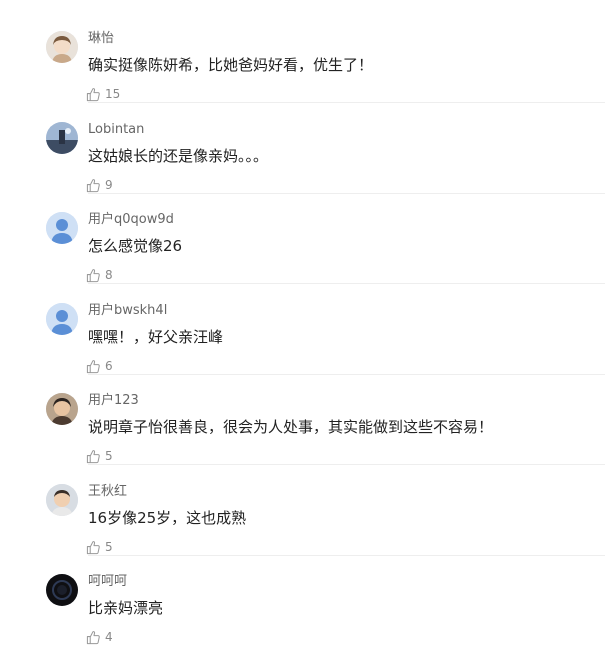 Image resolution: width=605 pixels, height=665 pixels. What do you see at coordinates (302, 529) in the screenshot?
I see `comment-item: 王秋红 16岁像25岁，这也成熟 5` at bounding box center [302, 529].